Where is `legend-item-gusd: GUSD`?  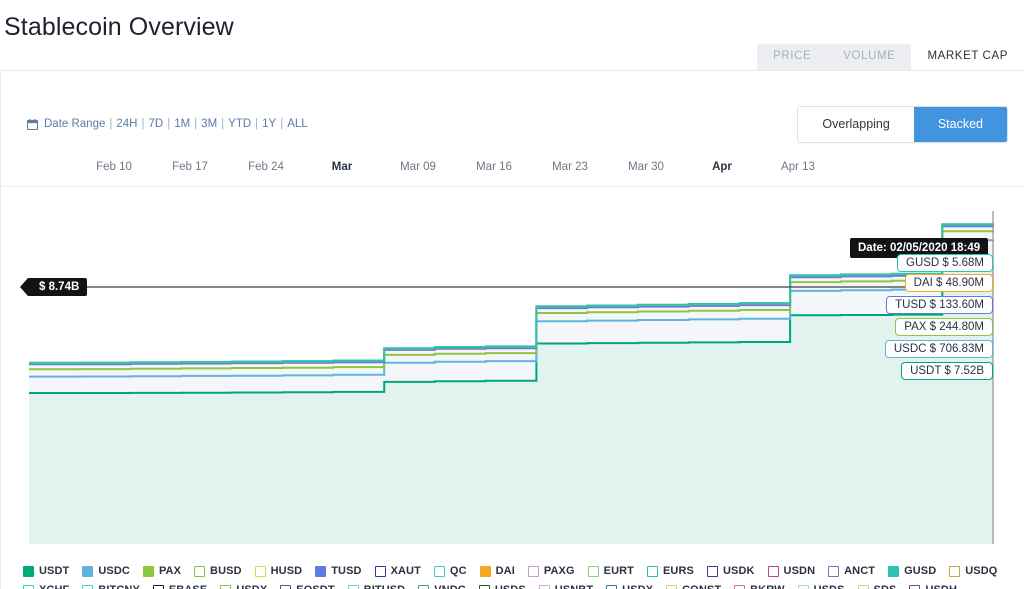 legend-item-gusd: GUSD is located at coordinates (912, 571).